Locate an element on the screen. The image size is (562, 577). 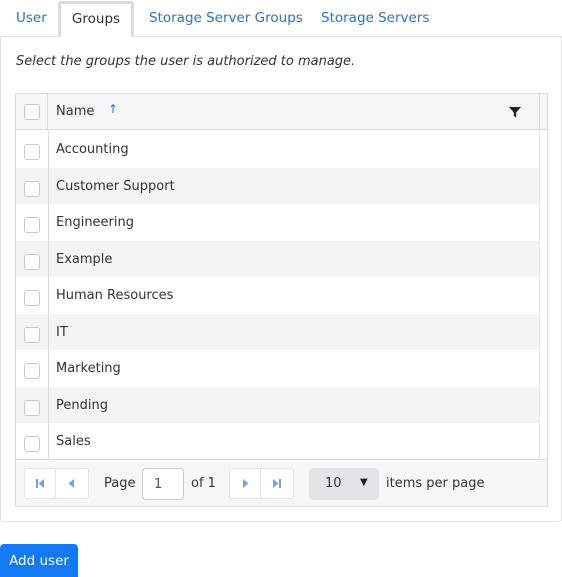
prev-page-icon is located at coordinates (71, 483).